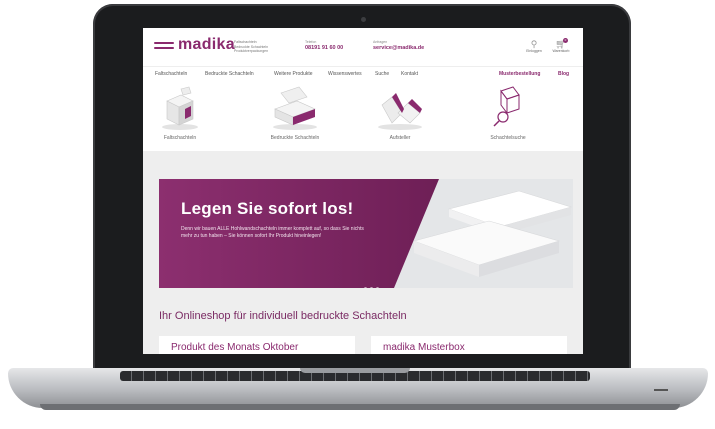  I want to click on cart-icon: 🛒︎, so click(561, 44).